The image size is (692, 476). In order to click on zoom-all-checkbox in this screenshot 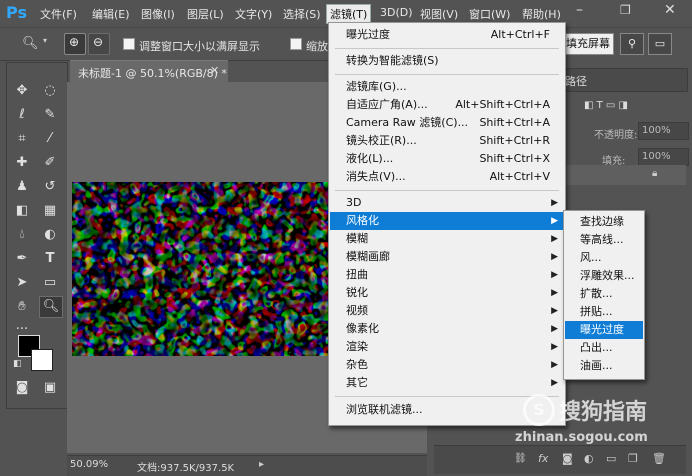, I will do `click(296, 44)`.